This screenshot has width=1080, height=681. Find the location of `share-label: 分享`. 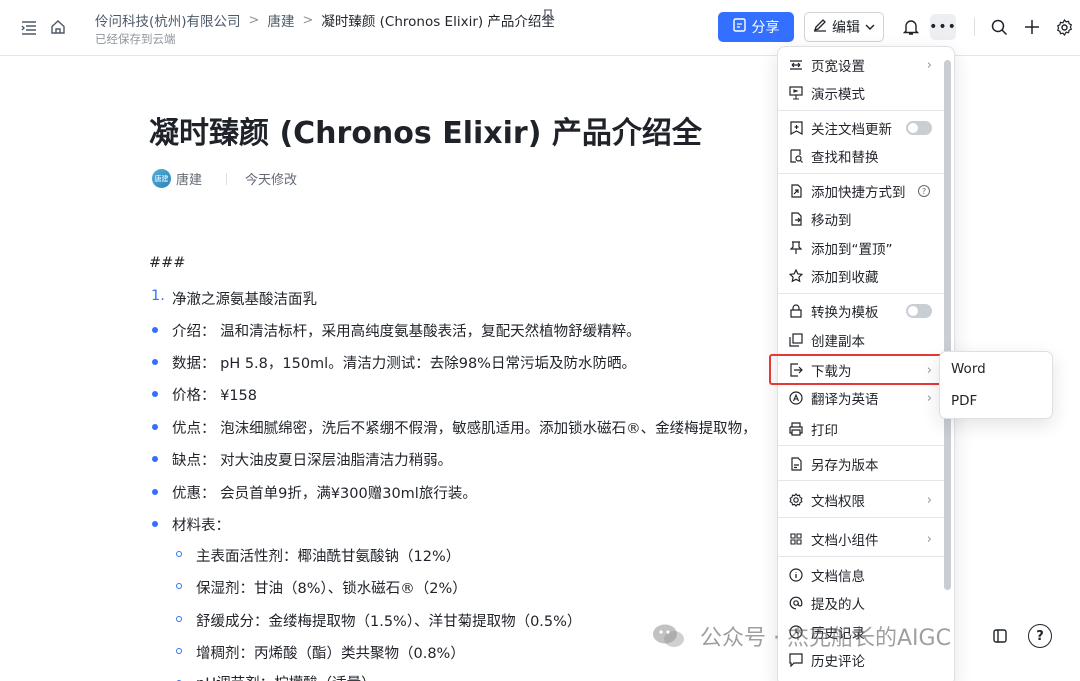

share-label: 分享 is located at coordinates (765, 28).